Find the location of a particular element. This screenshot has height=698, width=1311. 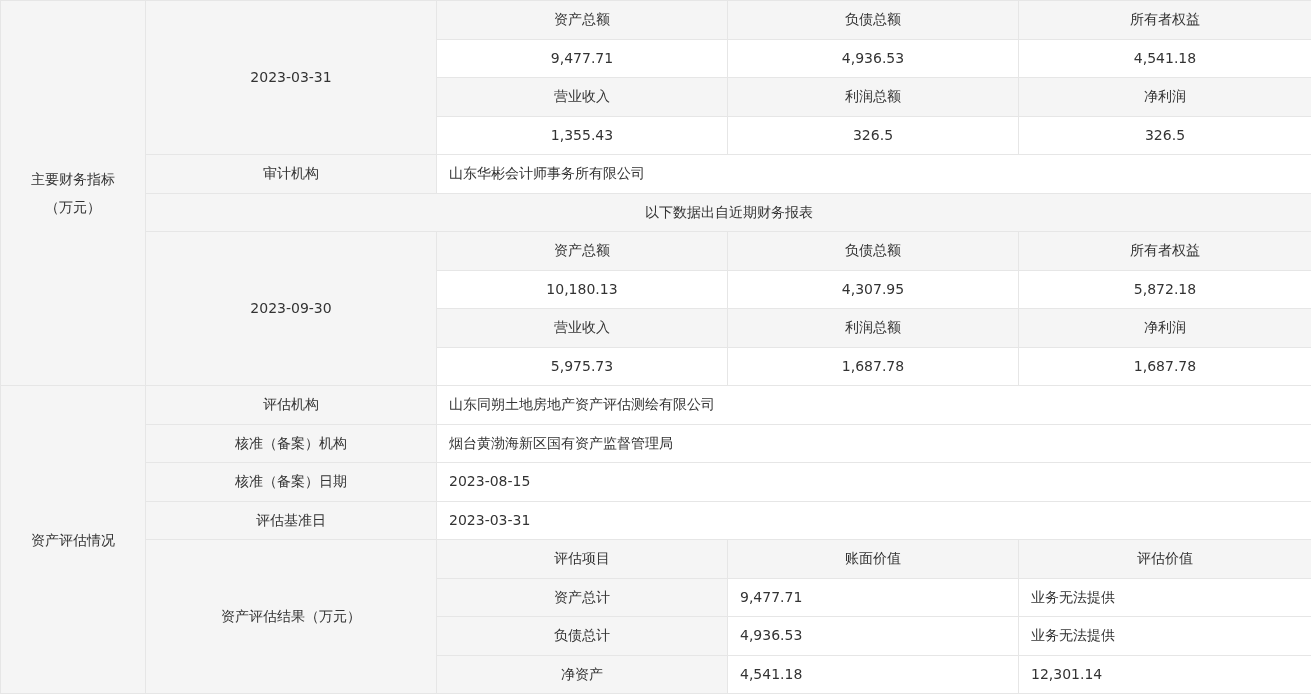

column-header: 评估项目 is located at coordinates (582, 558).